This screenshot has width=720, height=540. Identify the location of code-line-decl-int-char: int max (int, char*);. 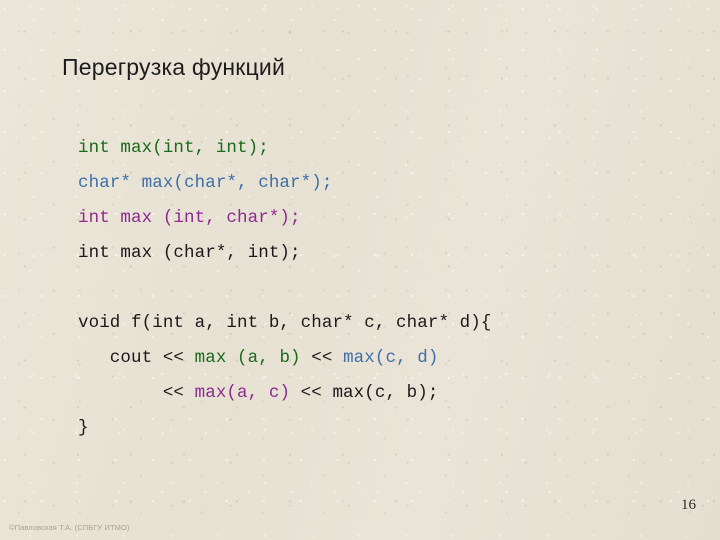
(284, 218).